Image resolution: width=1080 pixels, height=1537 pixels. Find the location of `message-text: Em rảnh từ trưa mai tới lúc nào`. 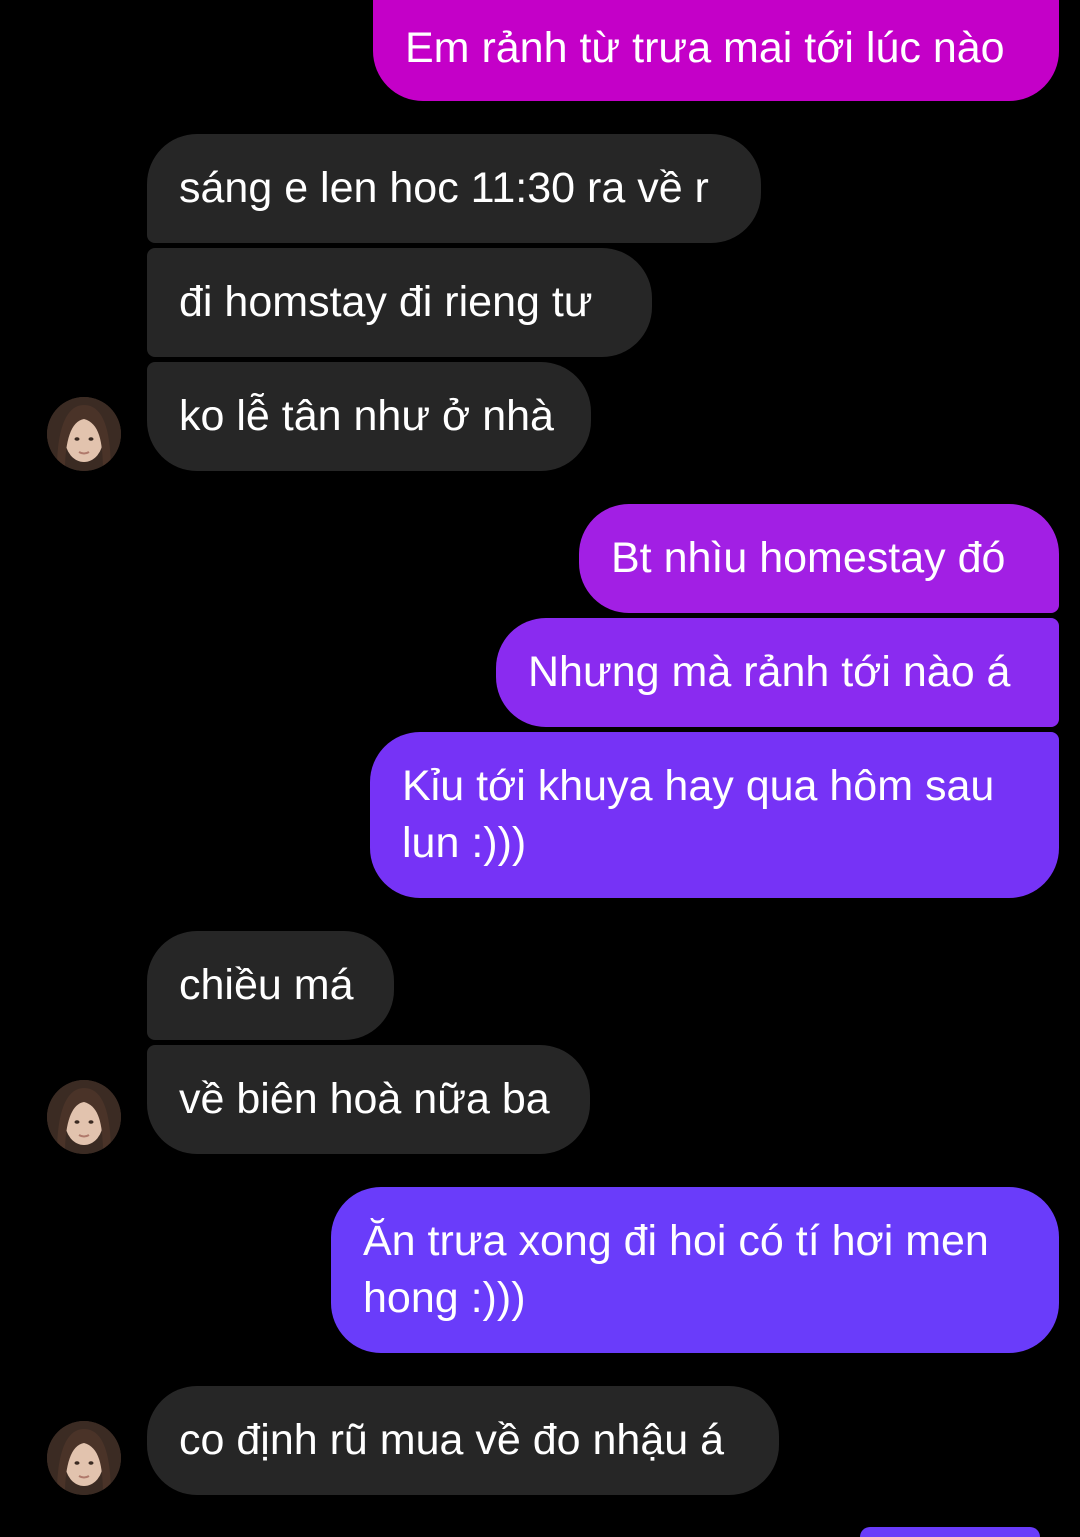

message-text: Em rảnh từ trưa mai tới lúc nào is located at coordinates (705, 48).